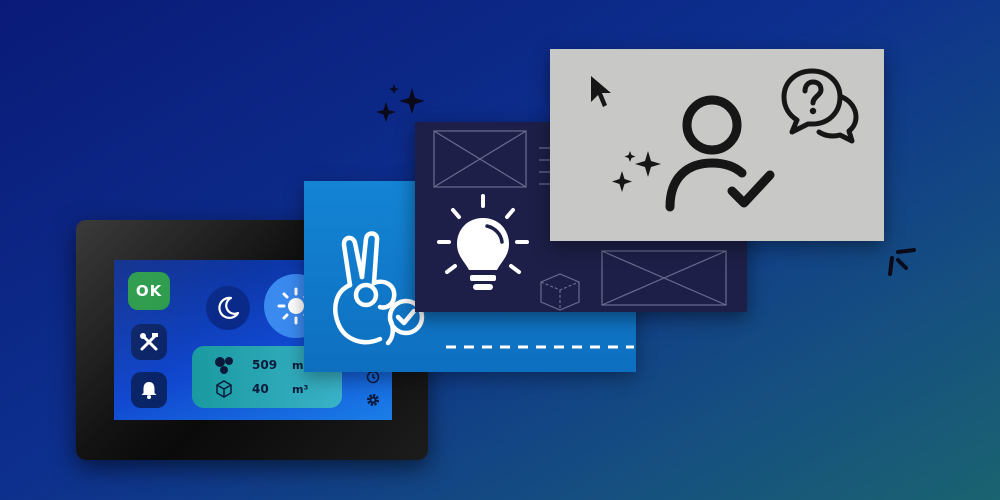 Image resolution: width=1000 pixels, height=500 pixels. I want to click on bell-icon, so click(149, 390).